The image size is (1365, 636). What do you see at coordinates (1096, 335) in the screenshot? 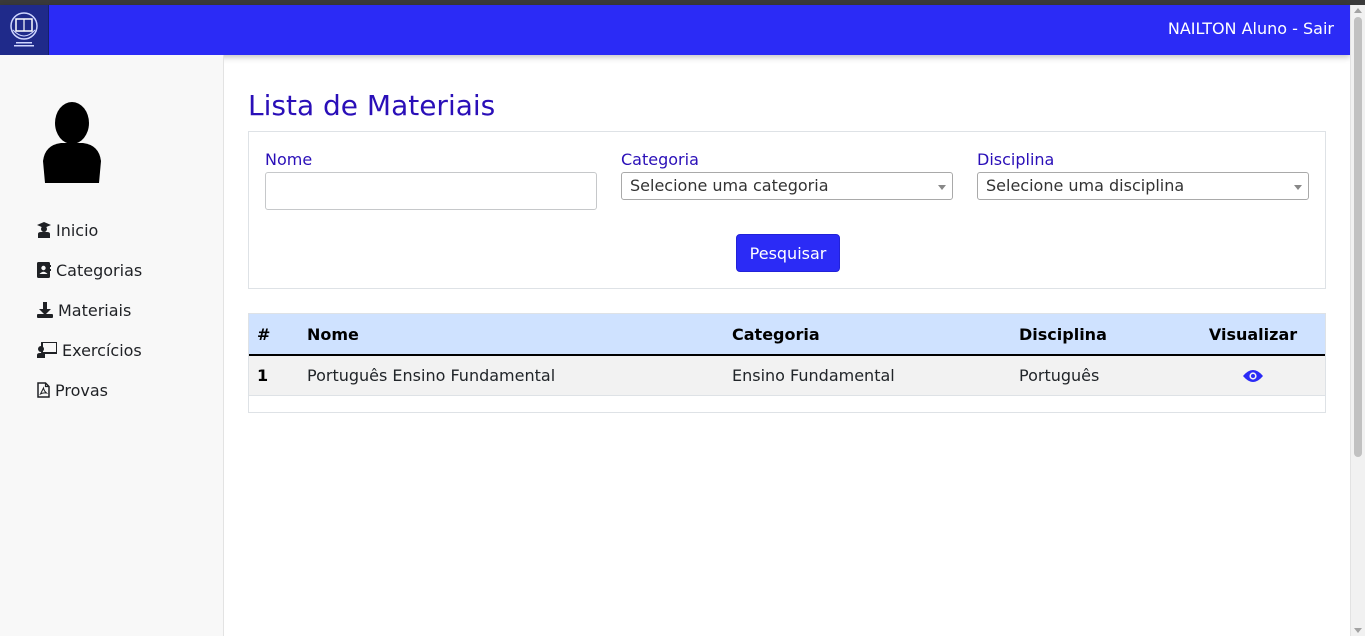
I see `column-header-disciplina: Disciplina` at bounding box center [1096, 335].